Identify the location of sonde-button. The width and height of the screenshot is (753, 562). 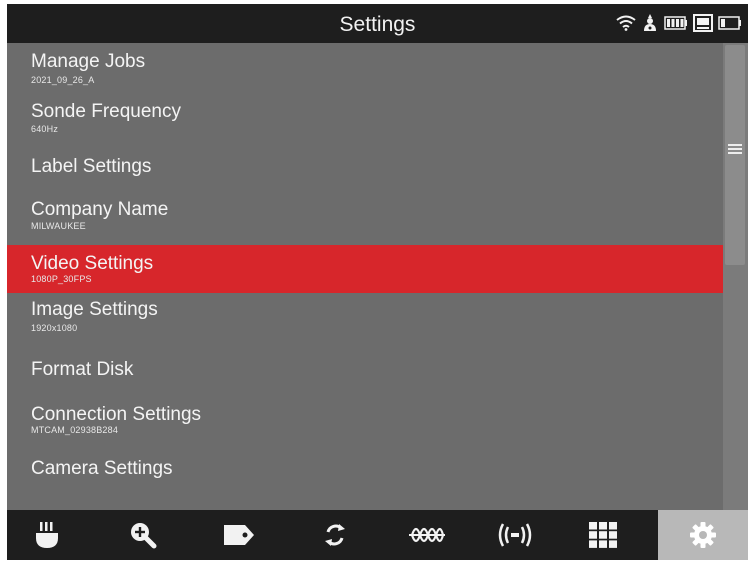
(515, 535).